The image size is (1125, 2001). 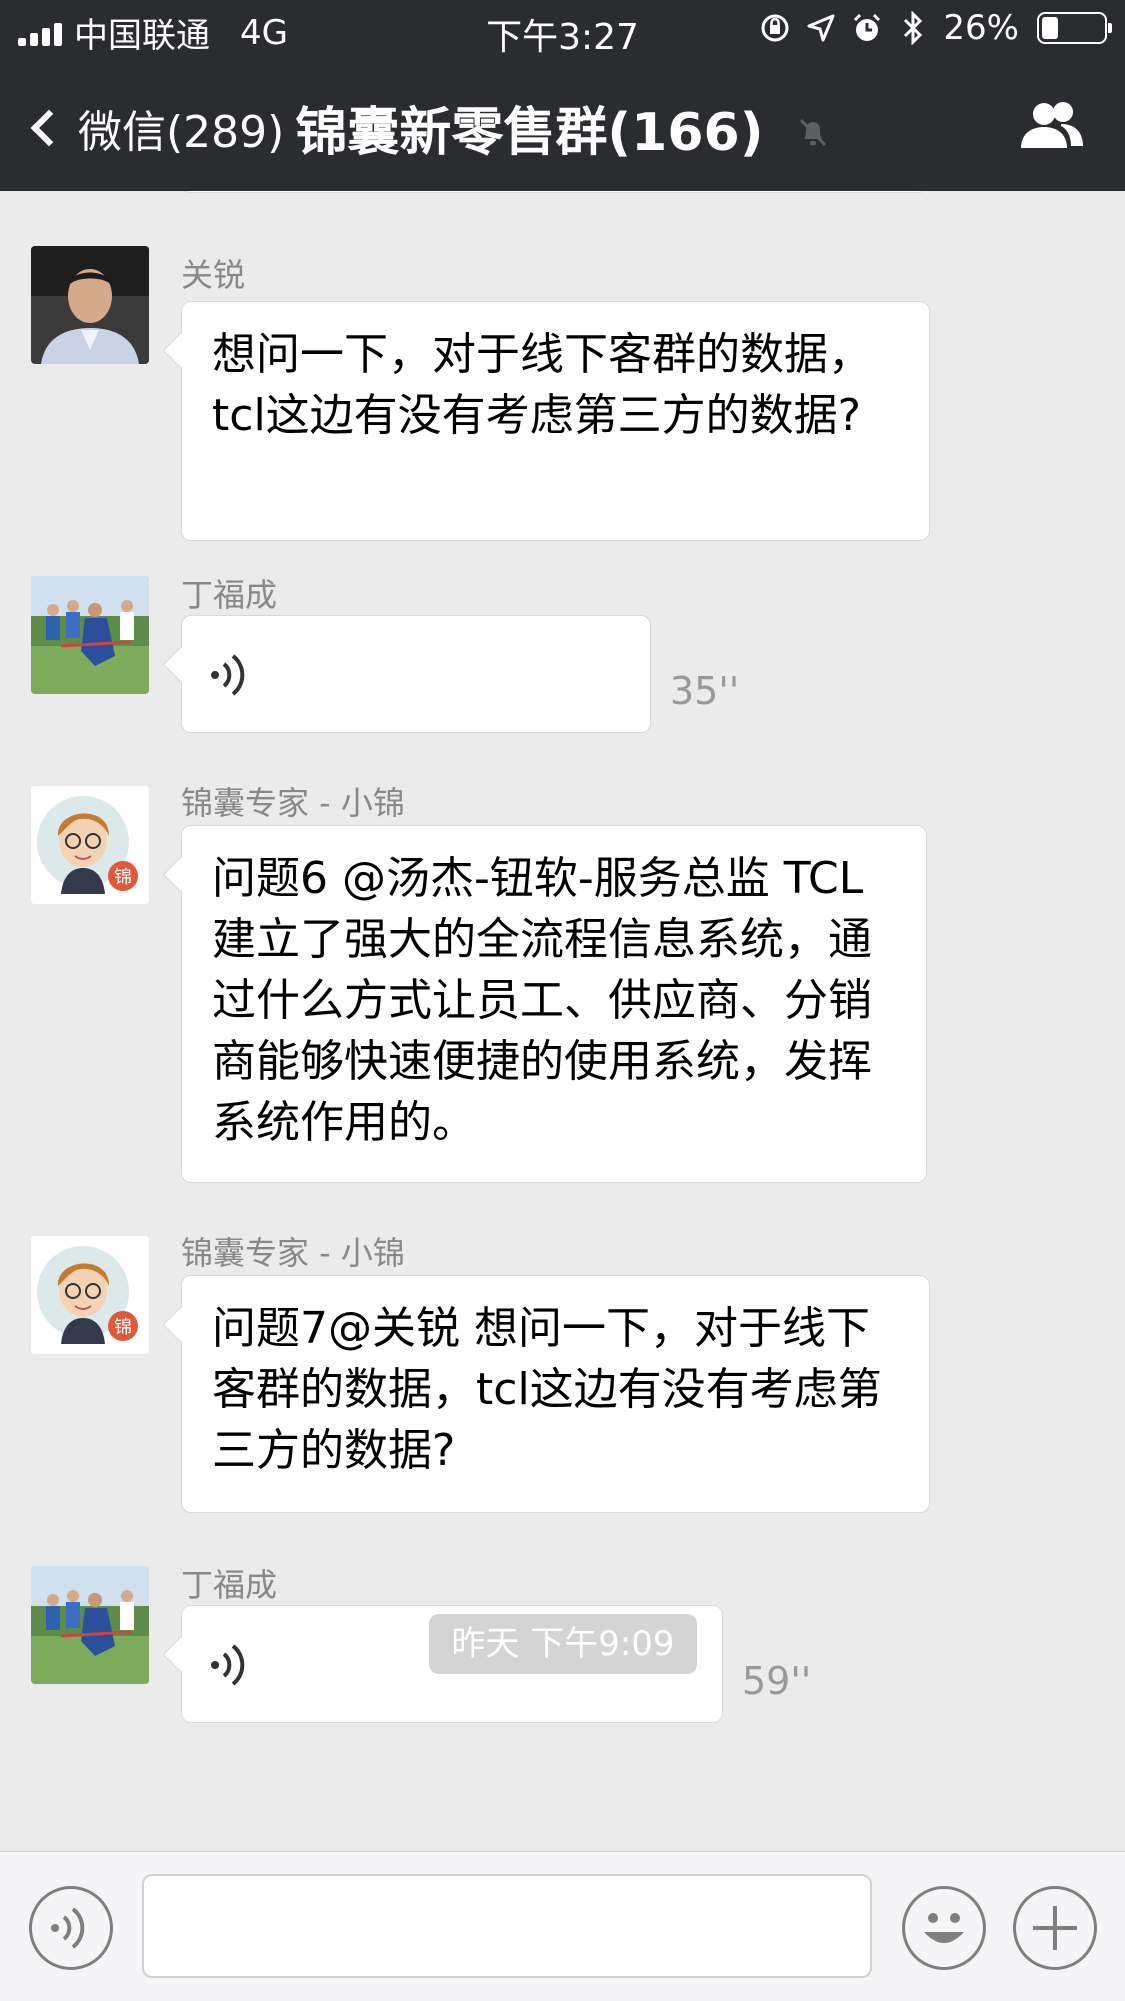 I want to click on nav-bar: 微信(289) 锦囊新零售群(166), so click(x=562, y=126).